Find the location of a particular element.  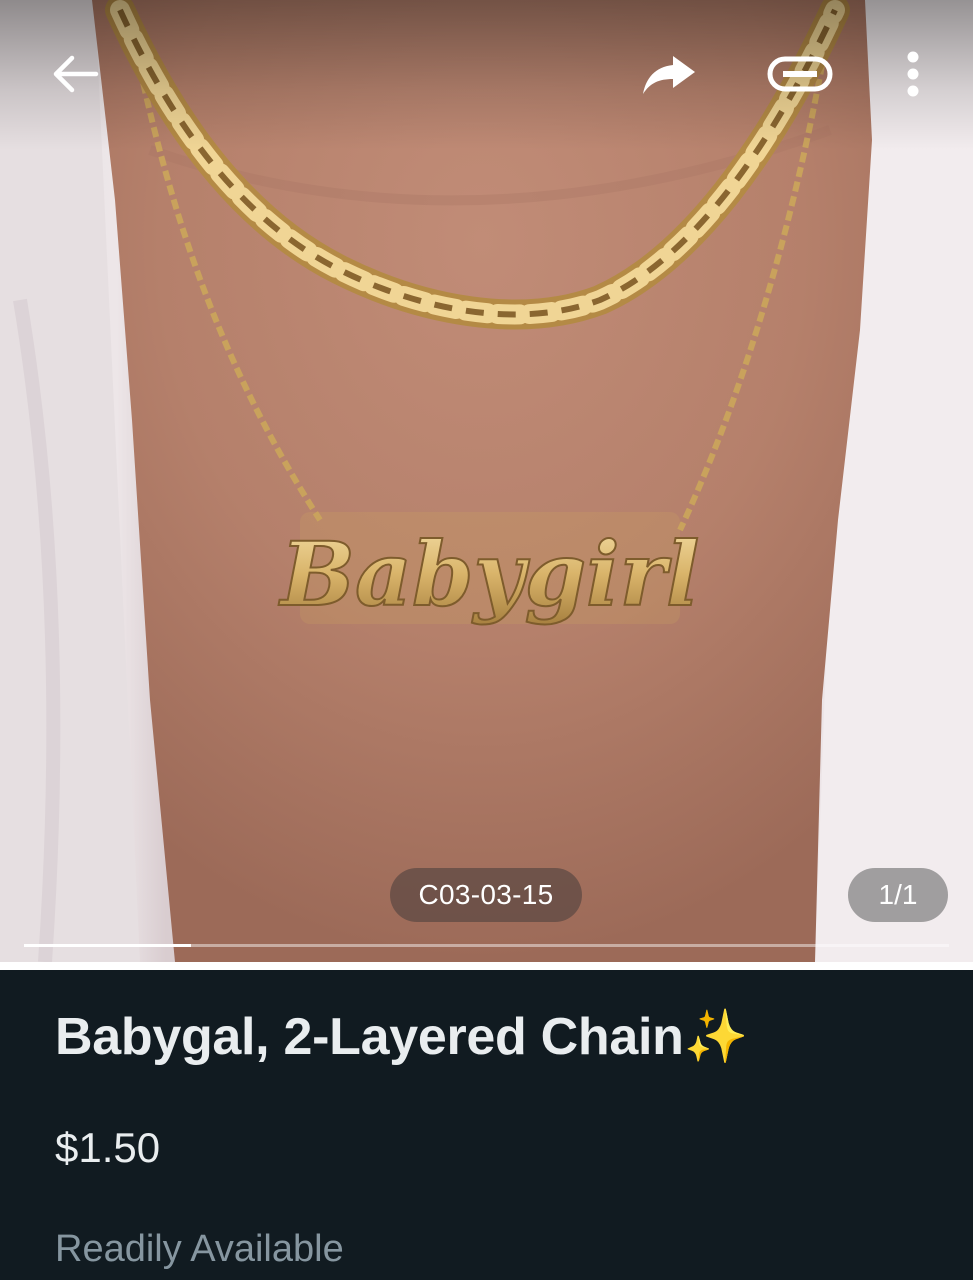

image-progress-fill is located at coordinates (107, 945).